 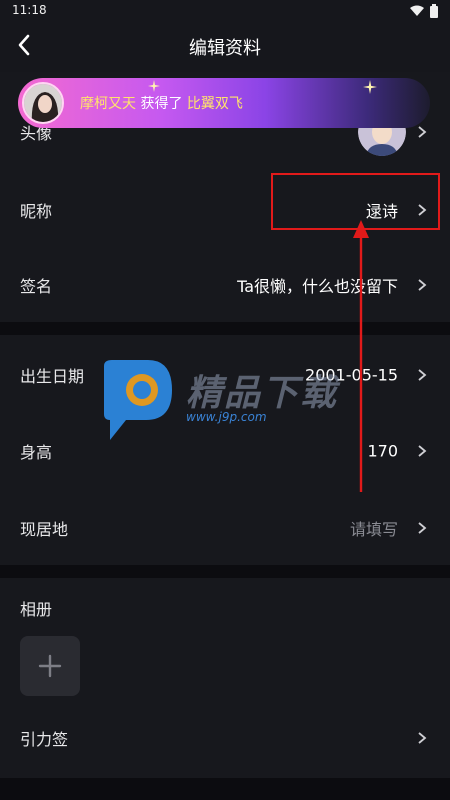 I want to click on birthday-label: 出生日期, so click(x=52, y=376).